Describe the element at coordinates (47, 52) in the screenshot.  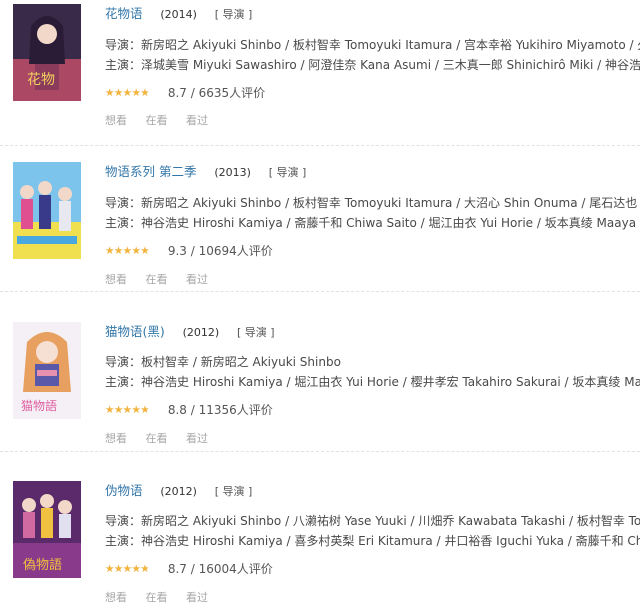
I see `poster-image: 花物` at that location.